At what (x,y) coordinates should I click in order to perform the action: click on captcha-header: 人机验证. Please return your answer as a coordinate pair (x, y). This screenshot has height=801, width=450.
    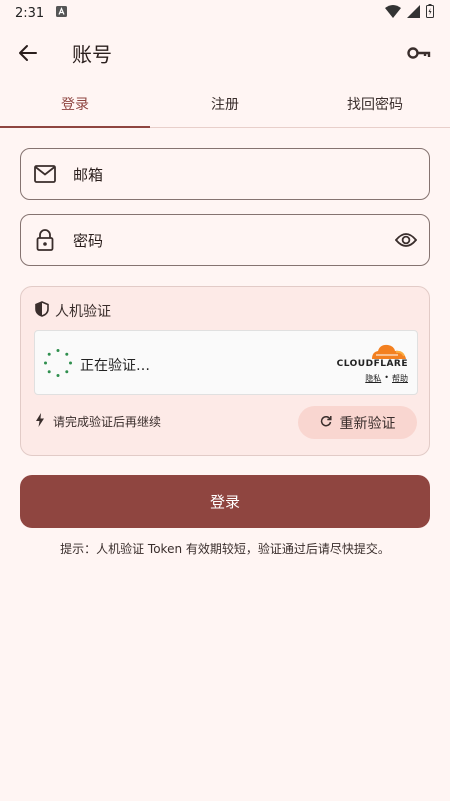
    Looking at the image, I should click on (73, 311).